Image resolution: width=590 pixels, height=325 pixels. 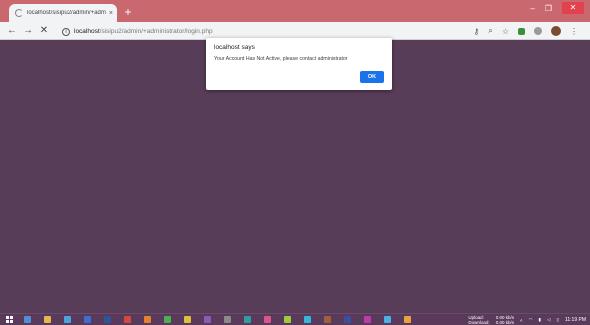 What do you see at coordinates (387, 319) in the screenshot?
I see `app-sky-taskbar-icon` at bounding box center [387, 319].